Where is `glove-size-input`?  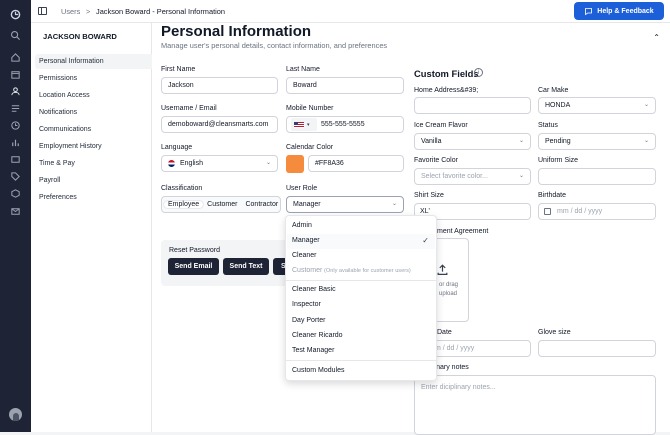 glove-size-input is located at coordinates (597, 348).